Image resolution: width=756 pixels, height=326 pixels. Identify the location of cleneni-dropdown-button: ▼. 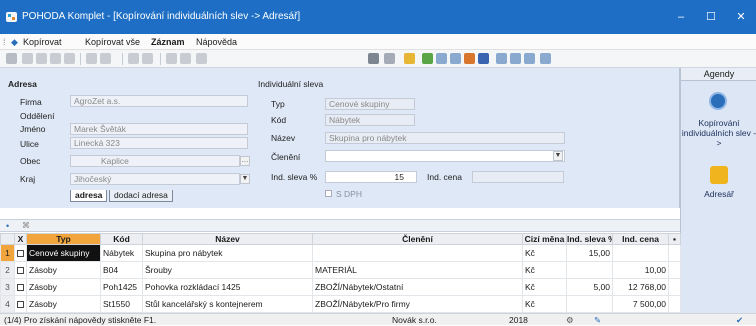
(558, 156).